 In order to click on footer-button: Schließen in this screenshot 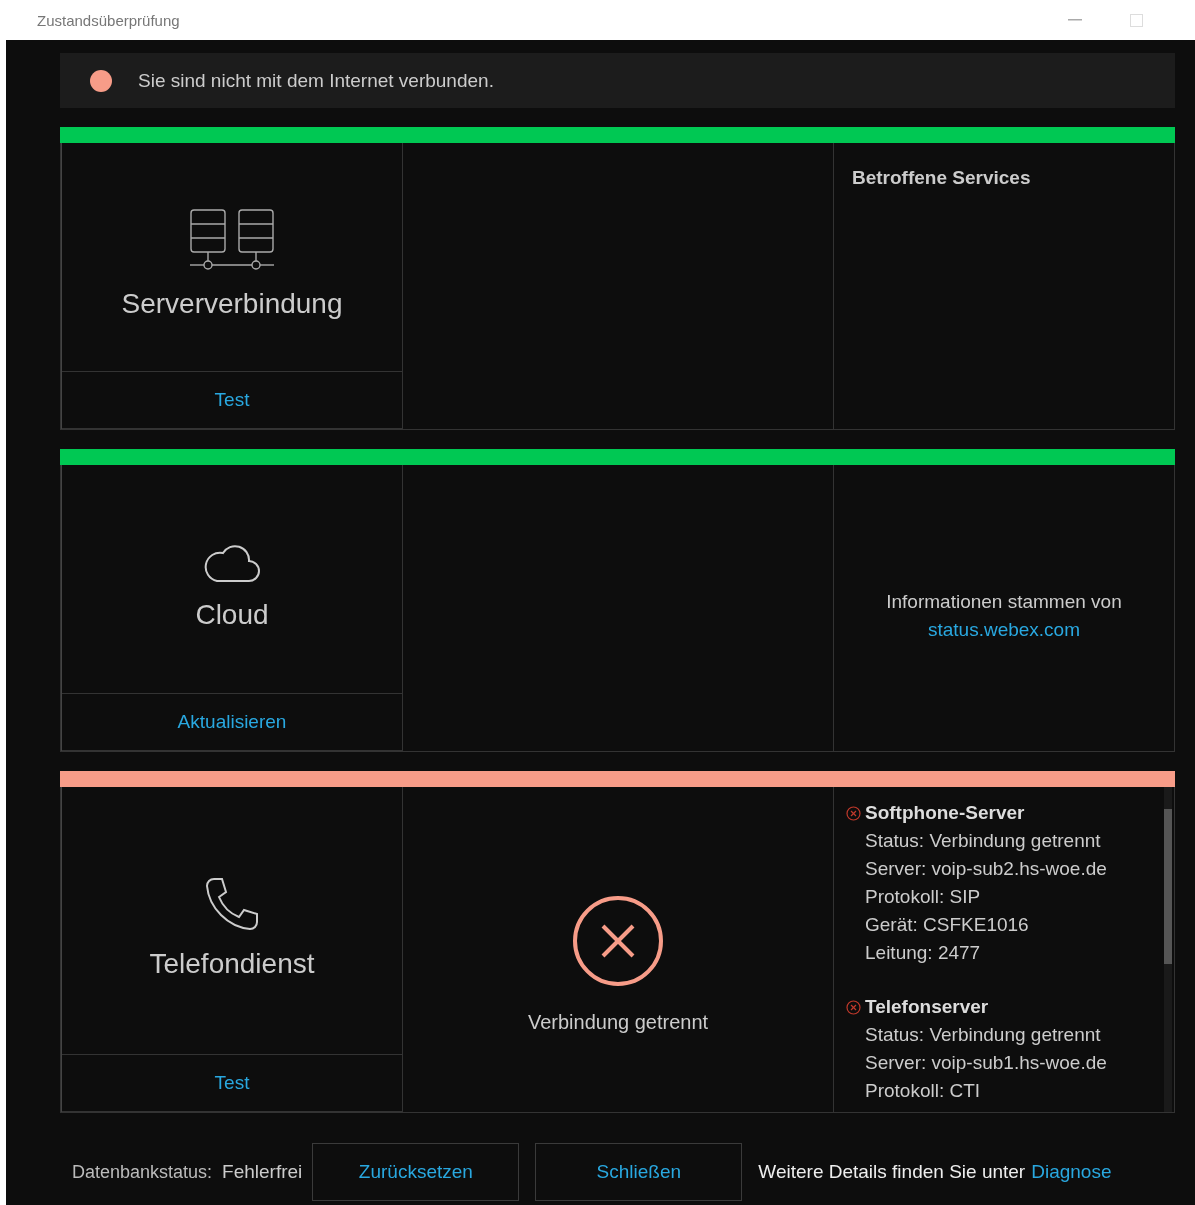, I will do `click(639, 1172)`.